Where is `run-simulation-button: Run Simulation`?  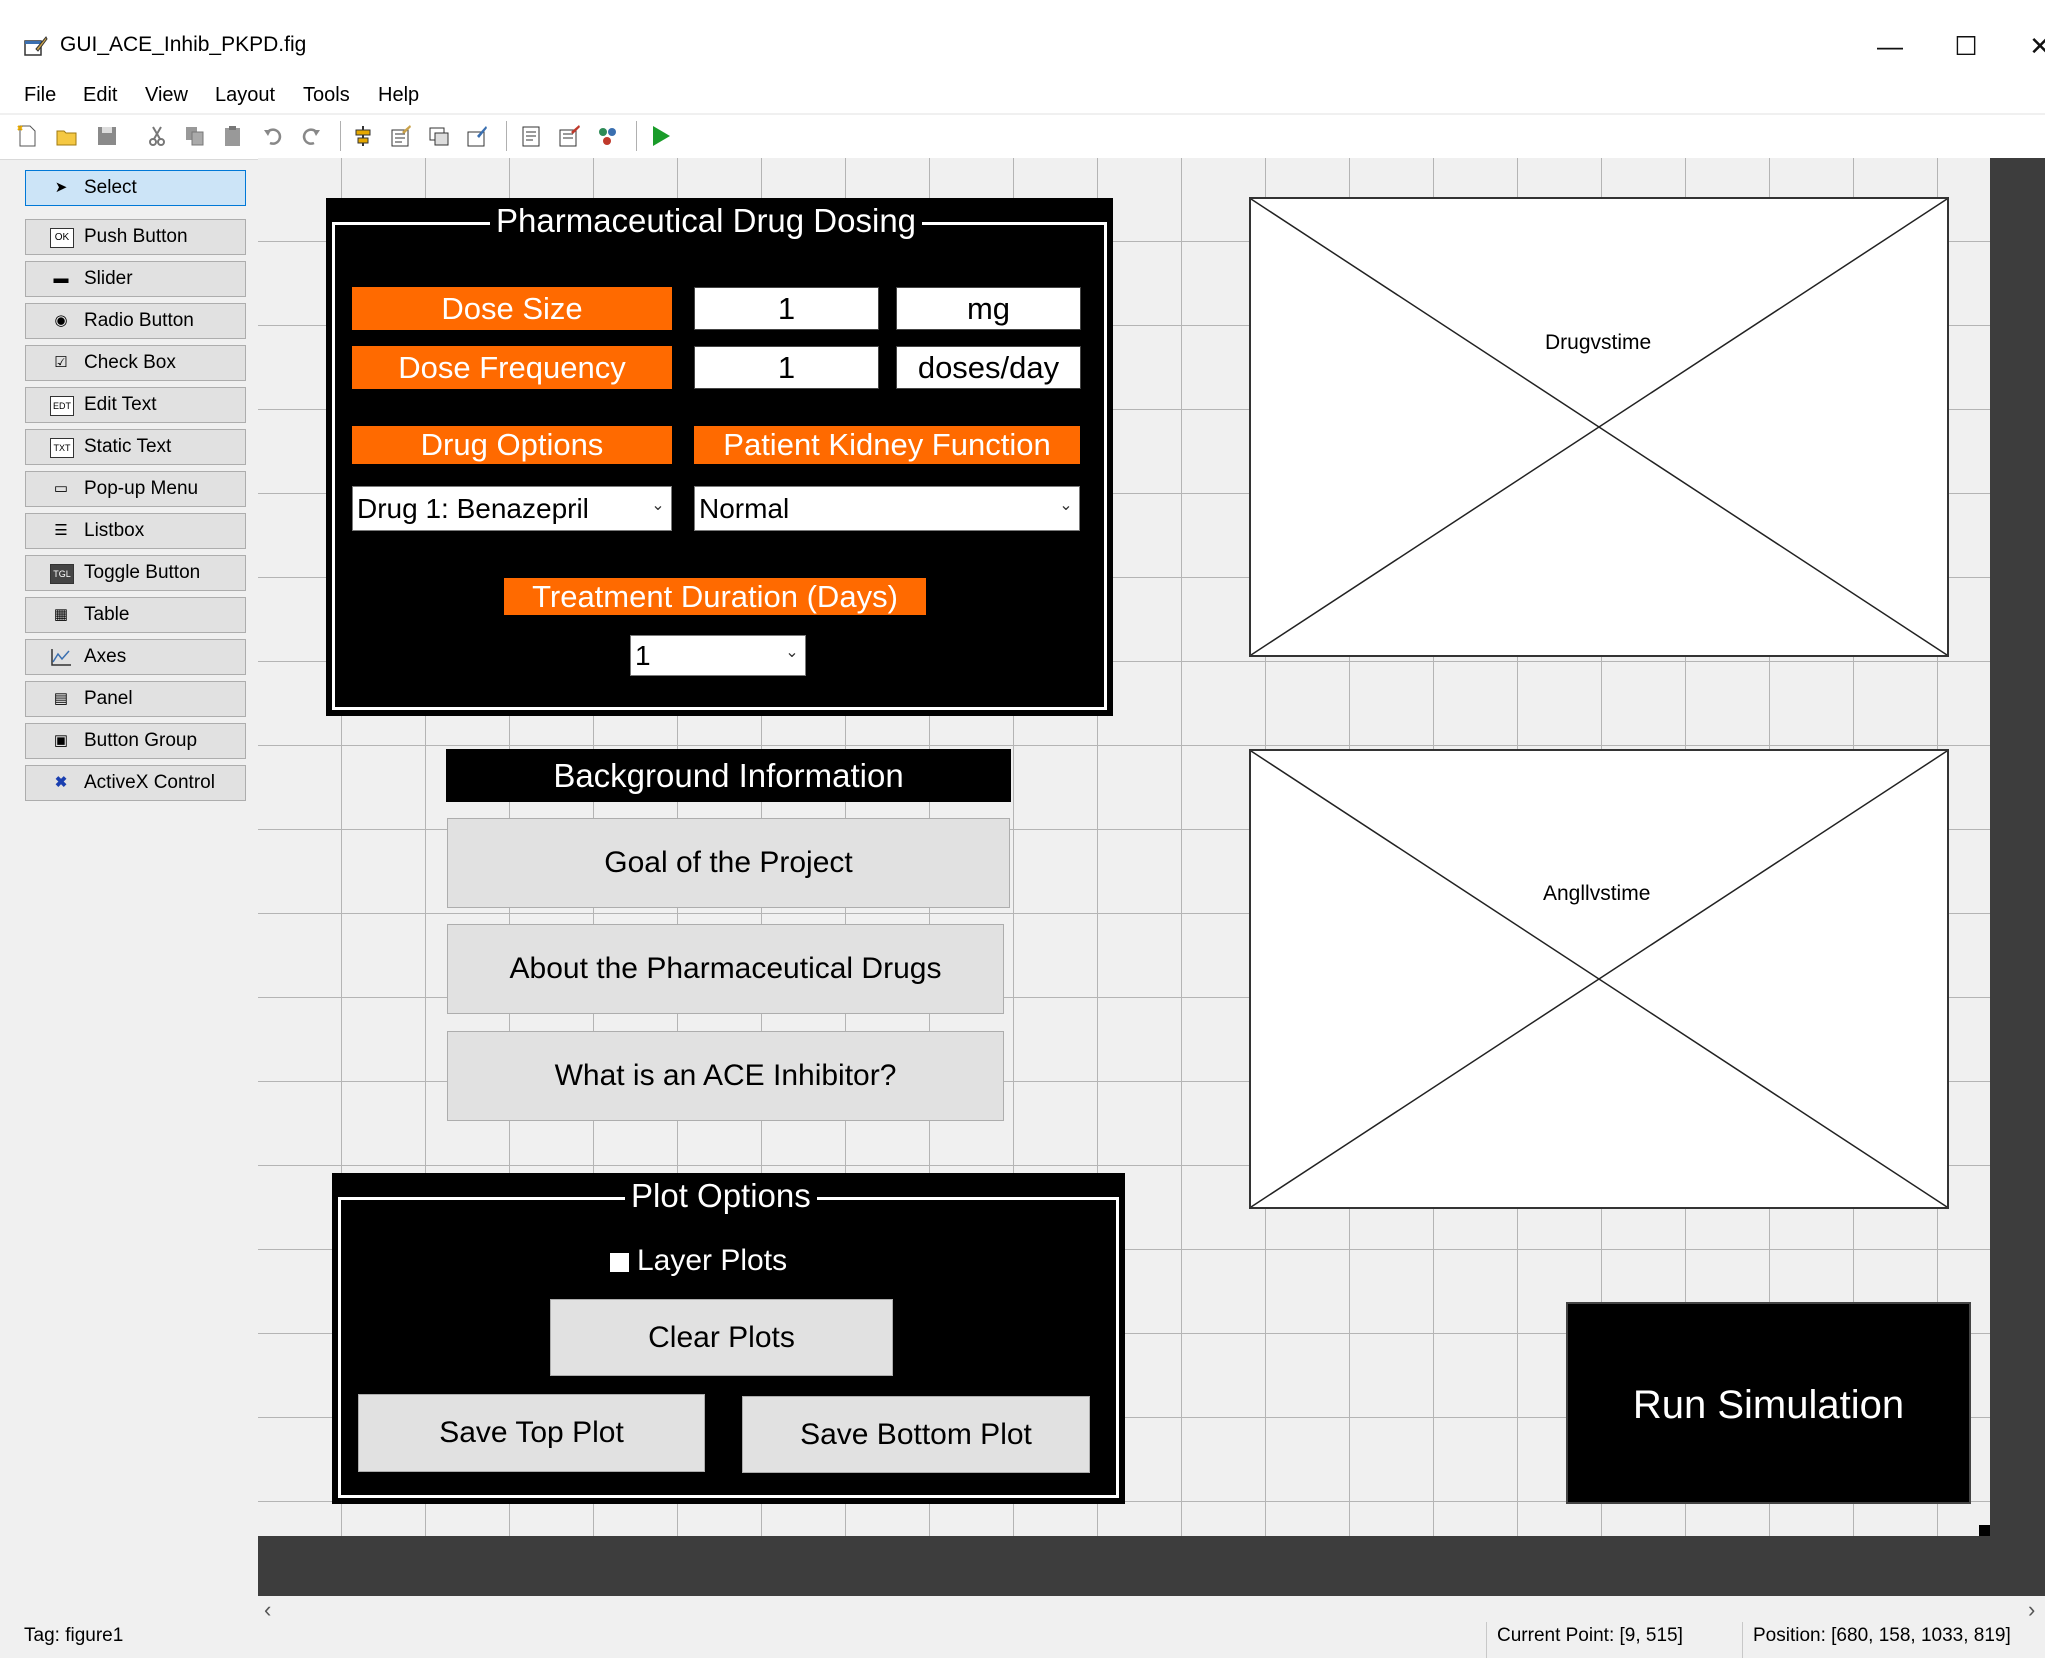 run-simulation-button: Run Simulation is located at coordinates (1768, 1403).